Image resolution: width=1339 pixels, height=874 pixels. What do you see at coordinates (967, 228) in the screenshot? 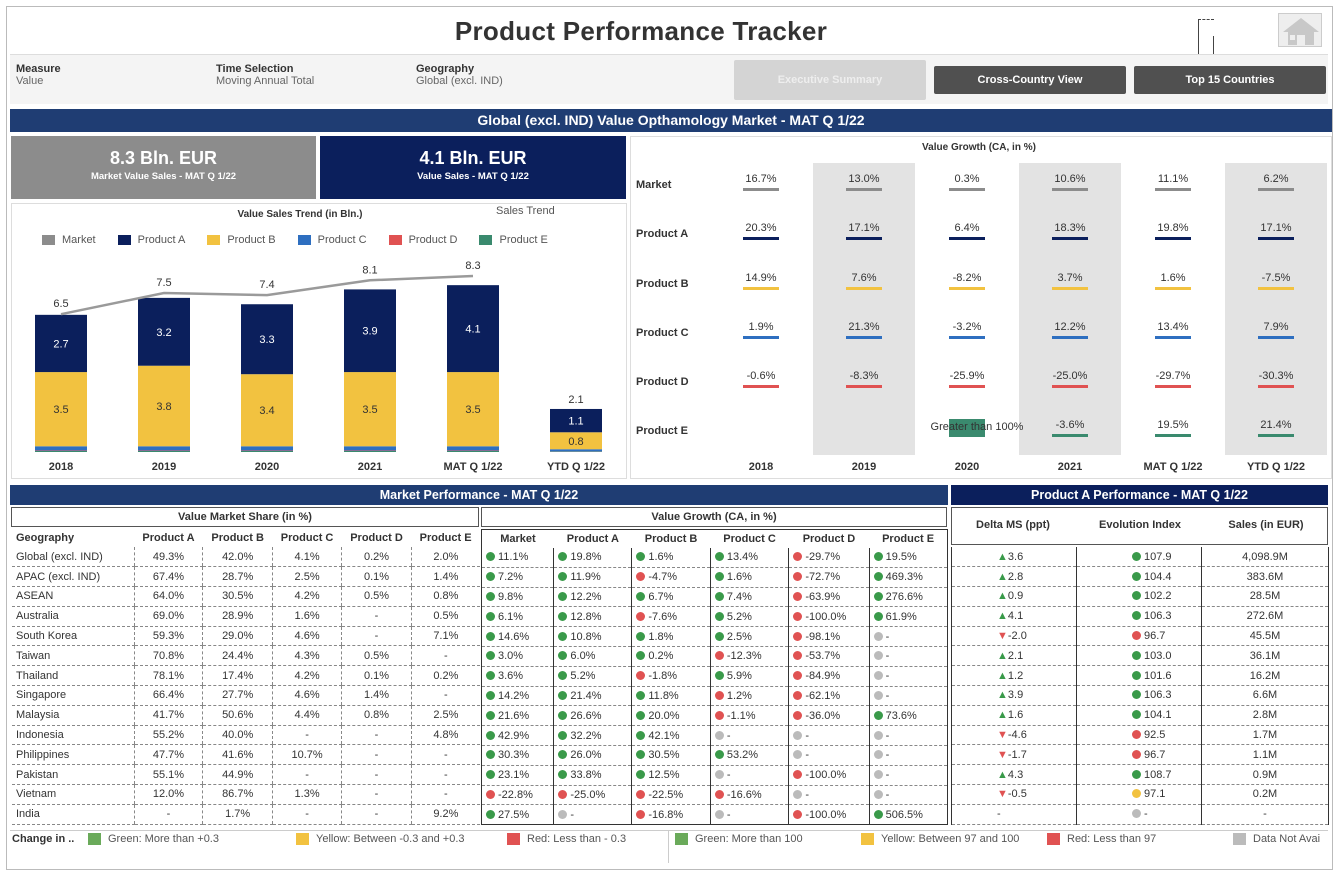
I see `growth-value: 6.4%` at bounding box center [967, 228].